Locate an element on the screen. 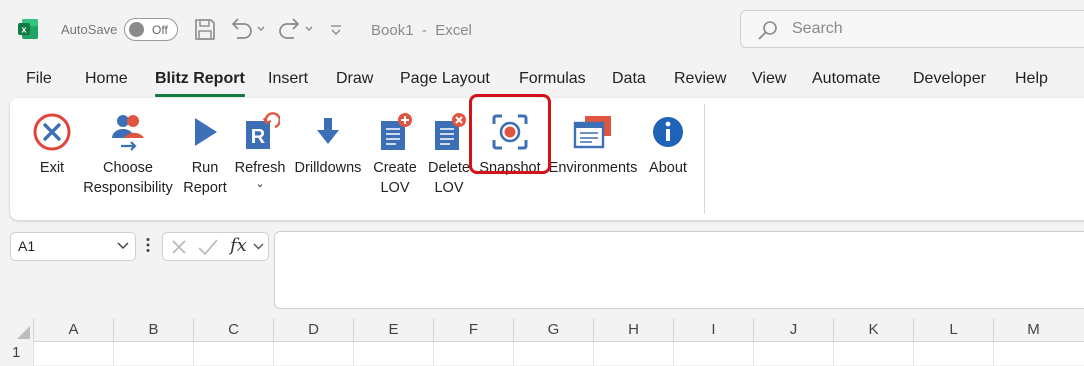 This screenshot has height=366, width=1084. run-report-label-line2: Report is located at coordinates (205, 188).